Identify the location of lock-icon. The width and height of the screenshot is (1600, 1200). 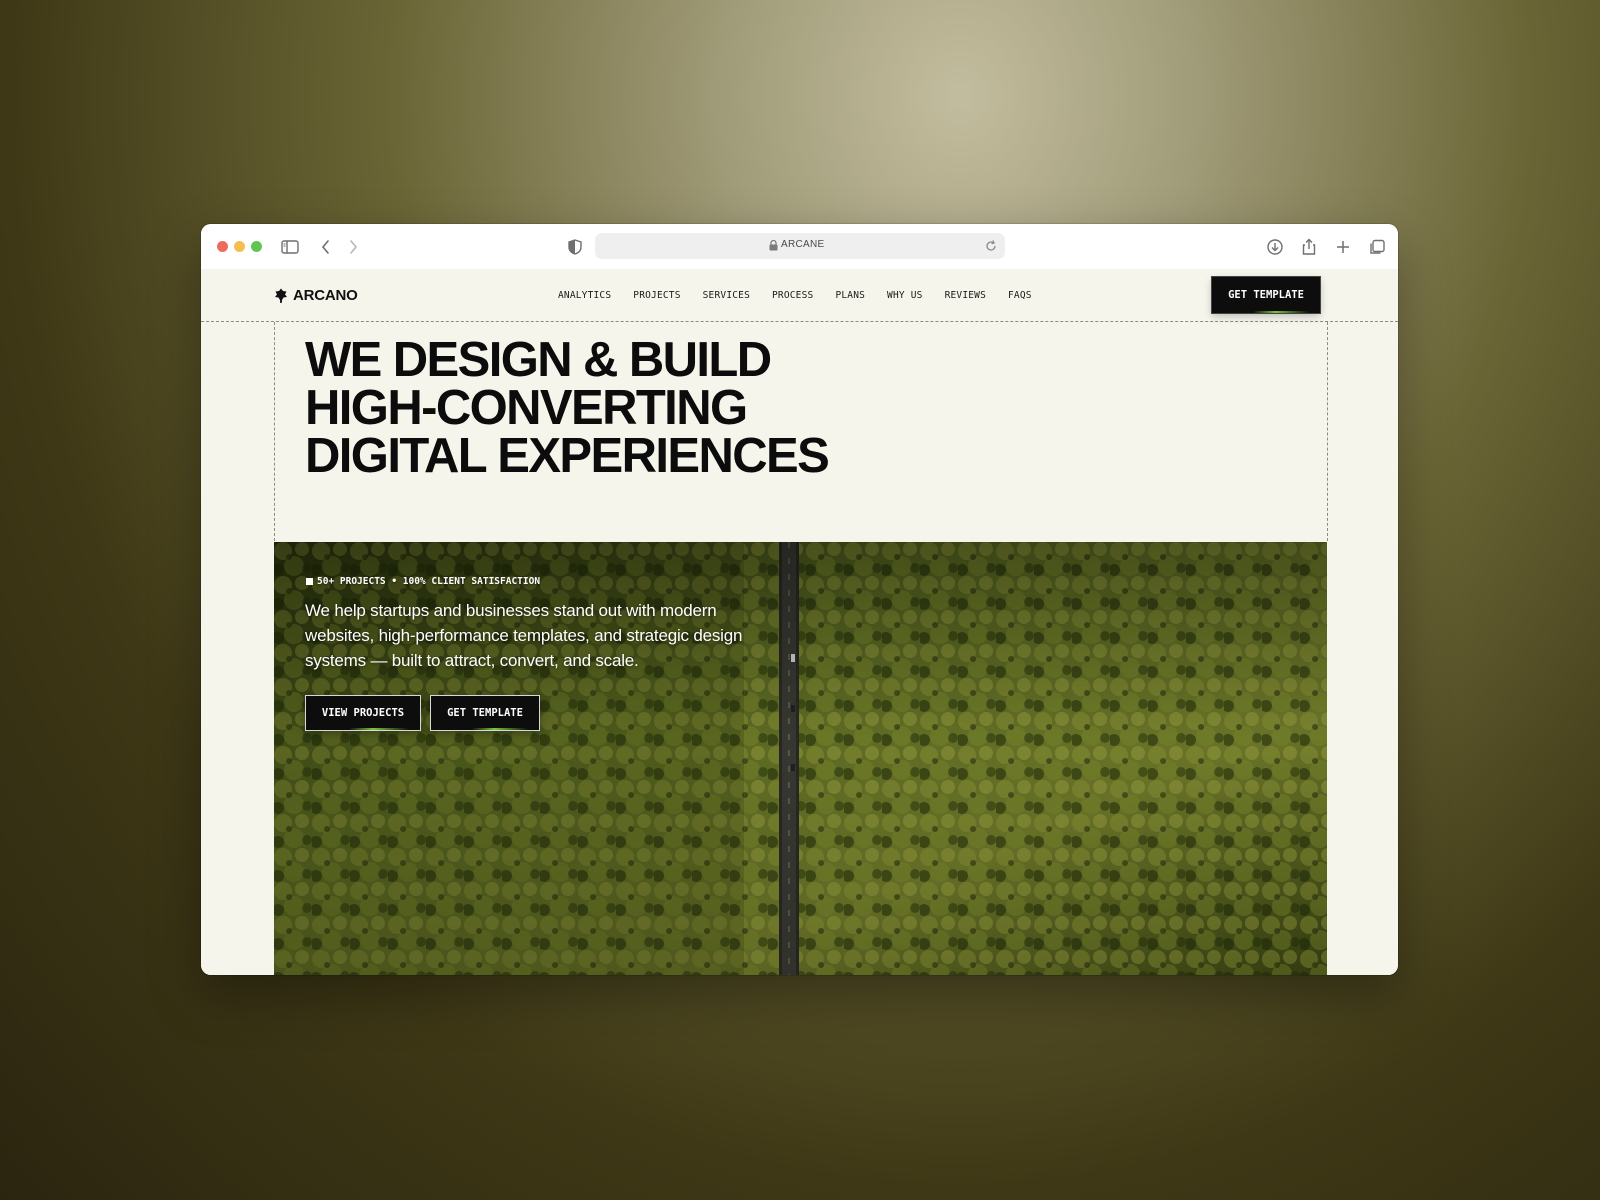
(773, 245).